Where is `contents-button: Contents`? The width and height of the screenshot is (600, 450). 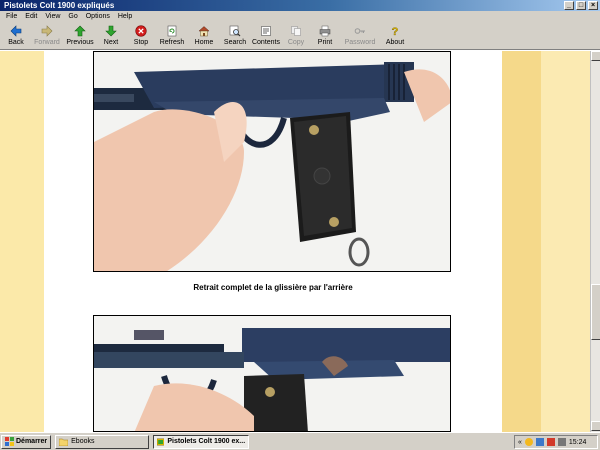
contents-button: Contents is located at coordinates (266, 35).